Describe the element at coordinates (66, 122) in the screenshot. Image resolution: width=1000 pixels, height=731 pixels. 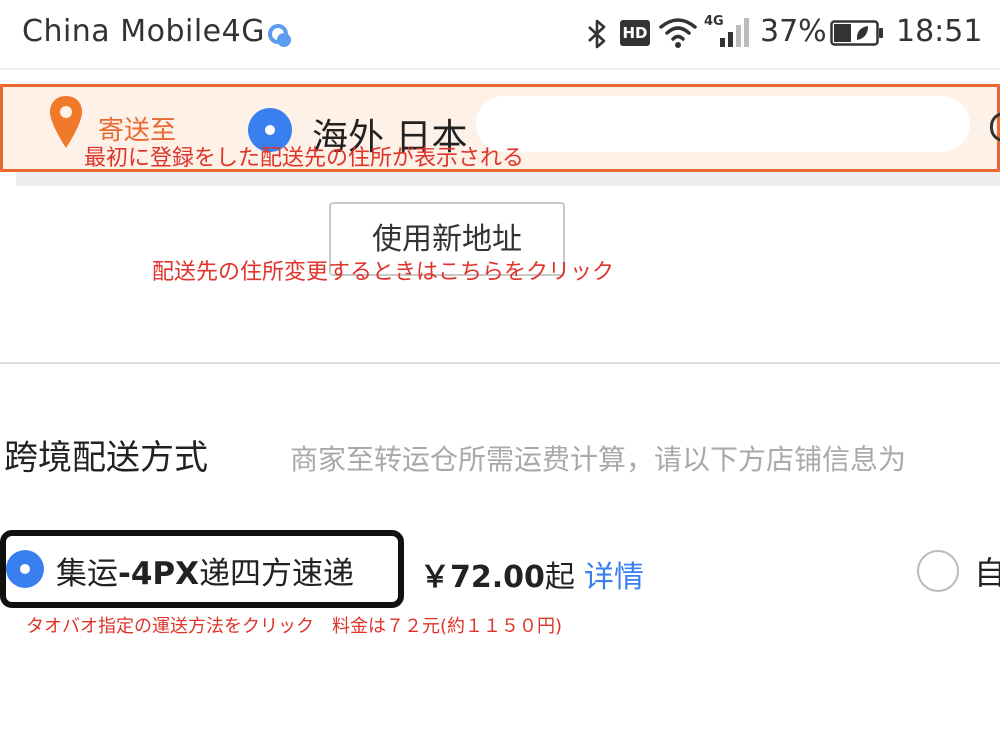
I see `location-pin-icon` at that location.